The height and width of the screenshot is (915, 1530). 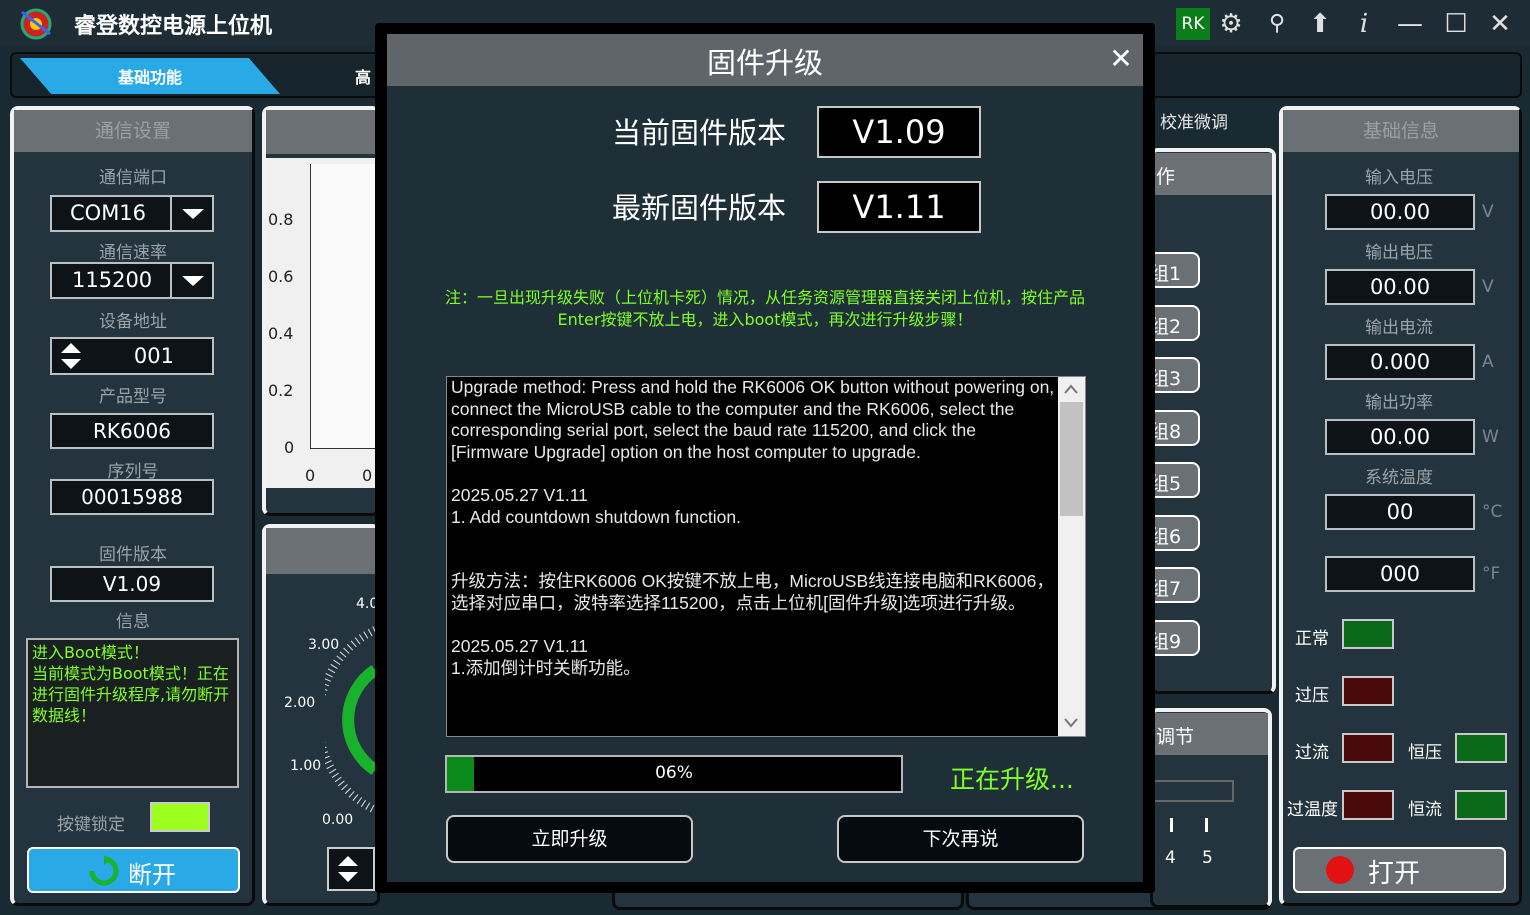 I want to click on app-title: 睿登数控电源上位机, so click(x=173, y=26).